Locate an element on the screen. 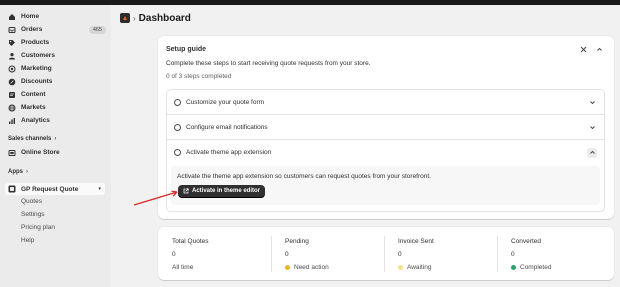 This screenshot has width=620, height=287. target-icon is located at coordinates (12, 69).